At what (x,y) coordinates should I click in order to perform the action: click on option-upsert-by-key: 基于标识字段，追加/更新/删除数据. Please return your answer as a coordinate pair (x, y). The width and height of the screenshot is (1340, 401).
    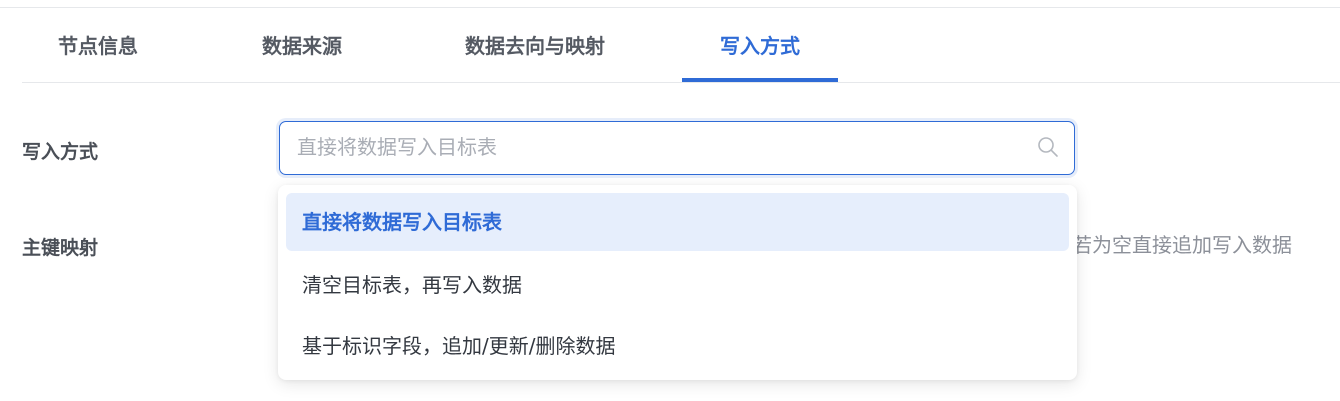
    Looking at the image, I should click on (677, 346).